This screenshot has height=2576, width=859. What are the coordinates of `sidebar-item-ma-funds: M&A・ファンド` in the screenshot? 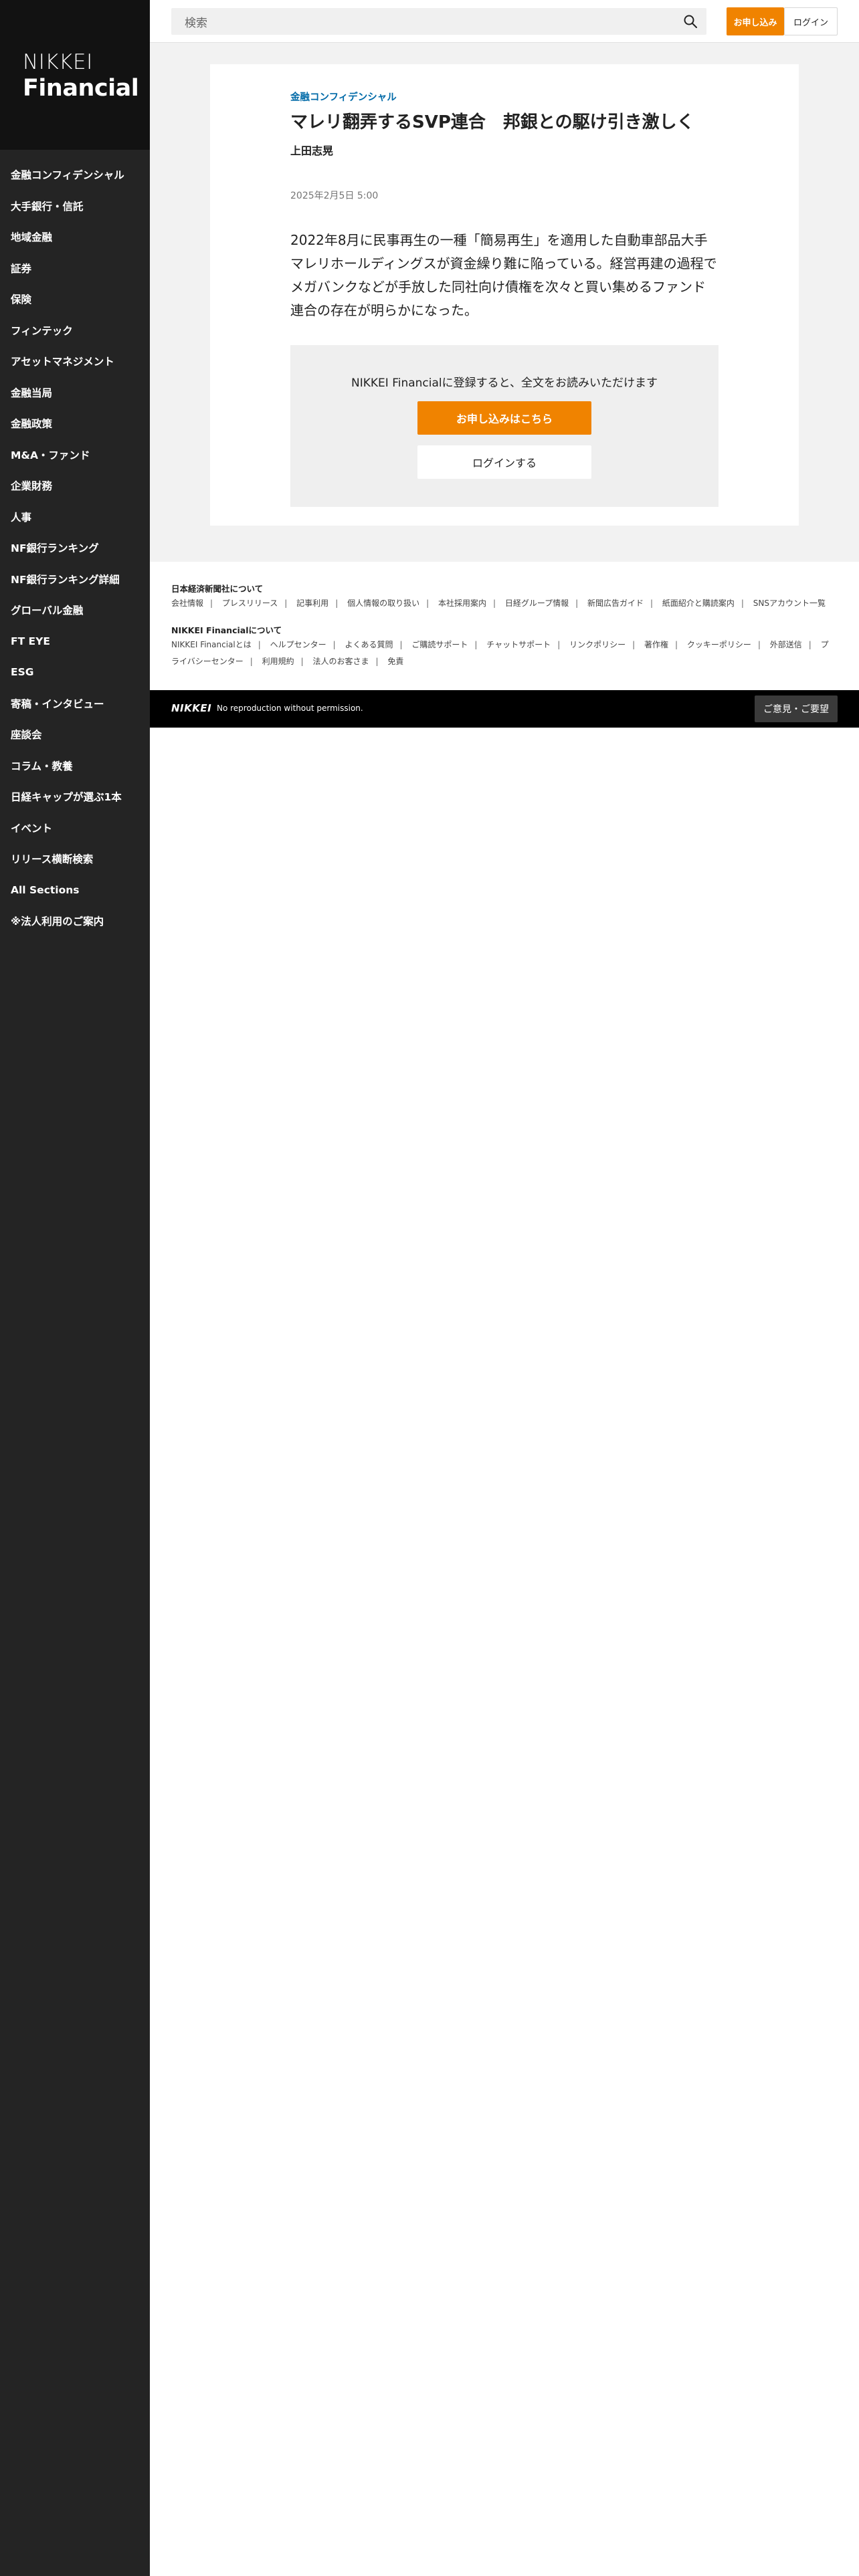 It's located at (75, 455).